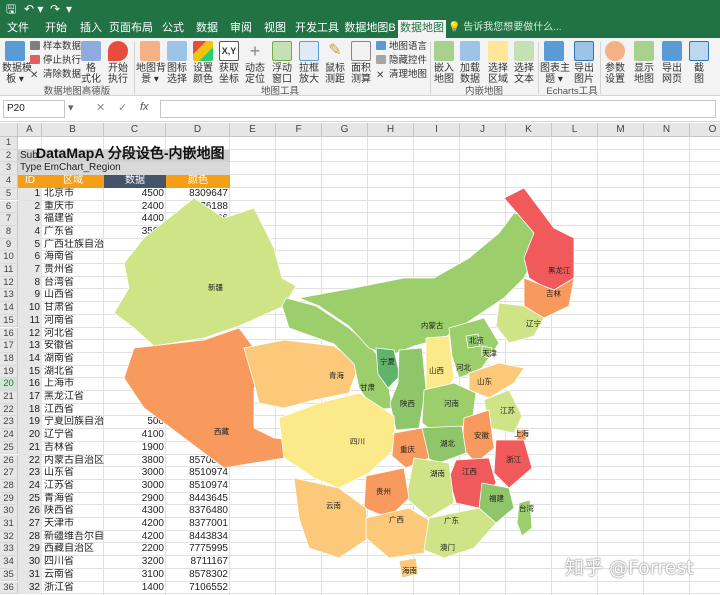 This screenshot has height=595, width=720. What do you see at coordinates (100, 107) in the screenshot?
I see `cancel-icon: ✕` at bounding box center [100, 107].